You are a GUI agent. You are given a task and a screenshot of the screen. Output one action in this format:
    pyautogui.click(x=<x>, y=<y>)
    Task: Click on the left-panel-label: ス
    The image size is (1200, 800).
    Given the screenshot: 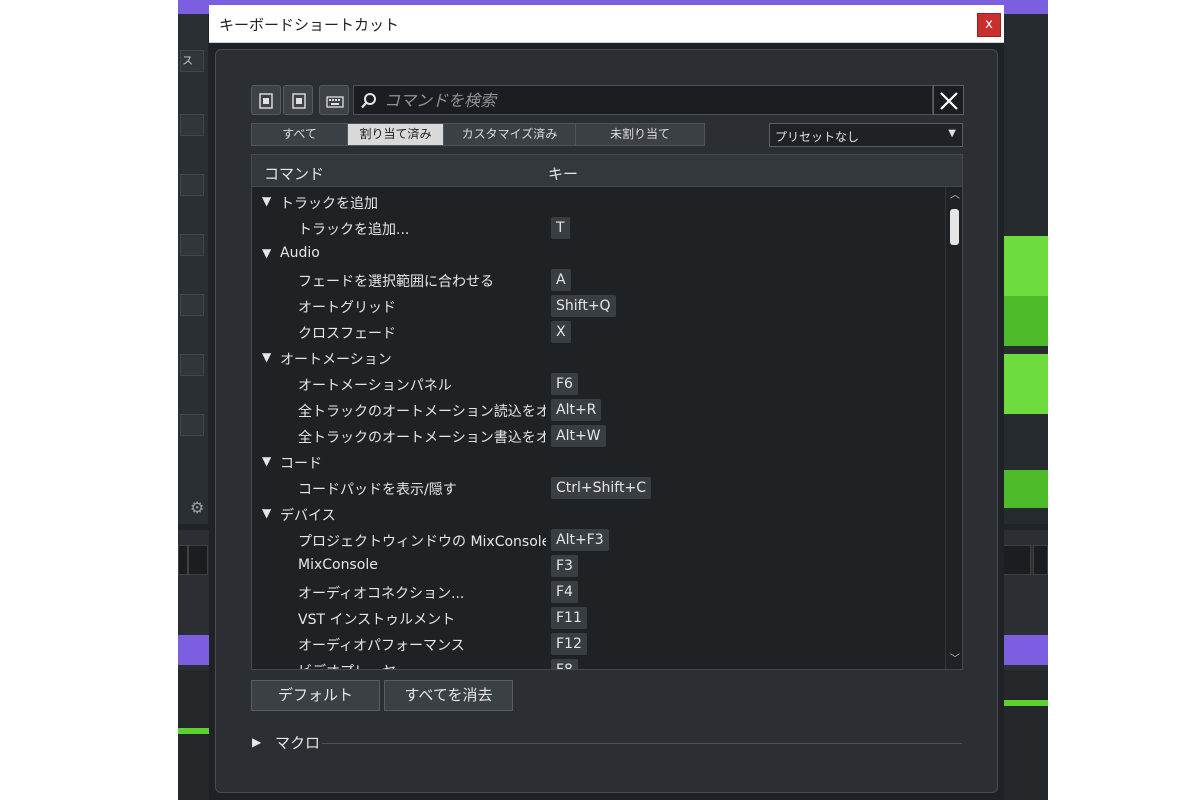 What is the action you would take?
    pyautogui.click(x=187, y=60)
    